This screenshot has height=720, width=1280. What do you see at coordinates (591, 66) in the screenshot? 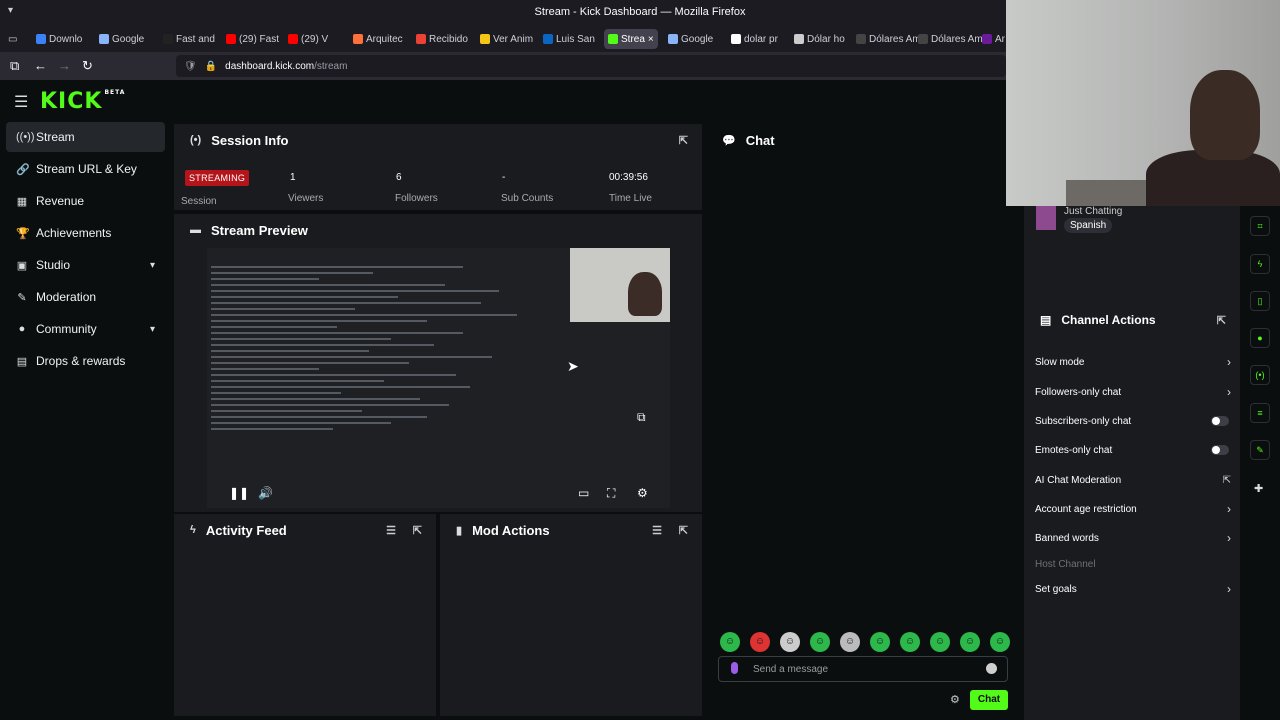
I see `url-bar: 🛡 🔒 dashboard.kick.com/stream` at bounding box center [591, 66].